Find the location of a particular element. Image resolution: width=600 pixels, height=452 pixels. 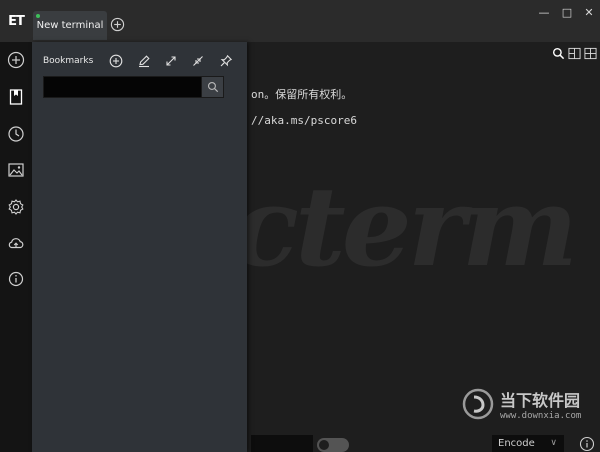

image-icon is located at coordinates (16, 170).